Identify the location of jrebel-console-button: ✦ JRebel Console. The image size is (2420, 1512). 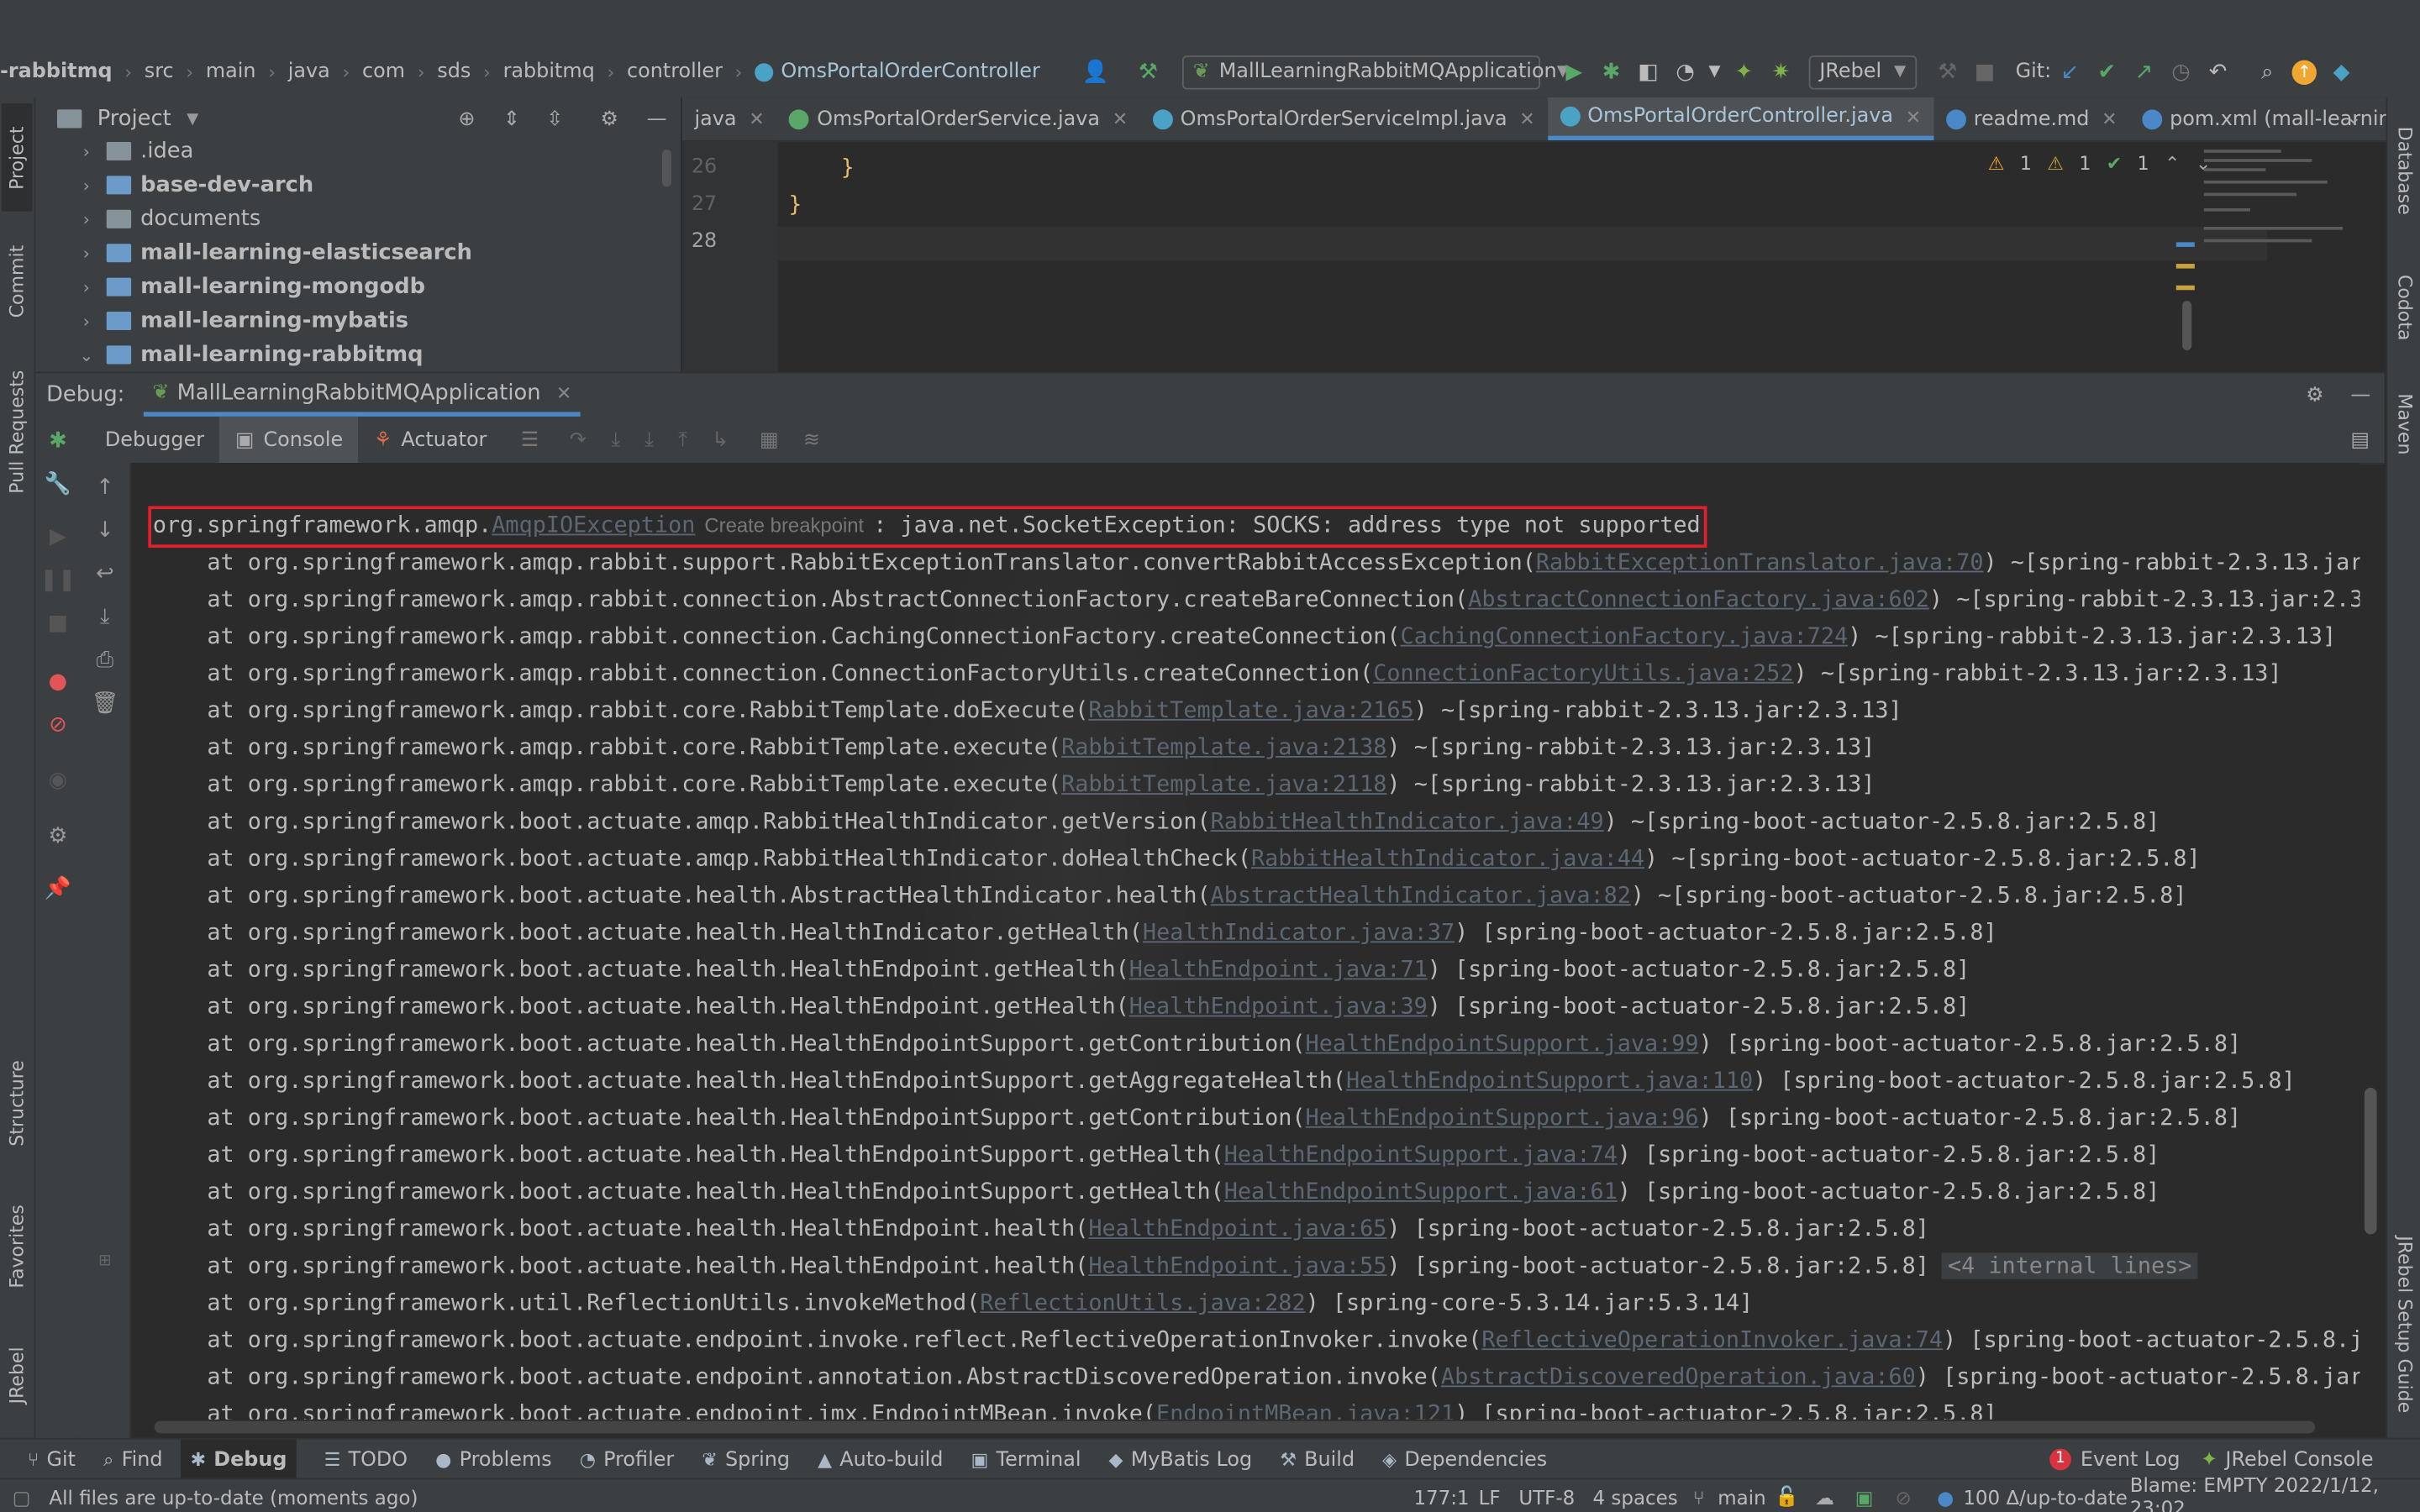
(2287, 1460).